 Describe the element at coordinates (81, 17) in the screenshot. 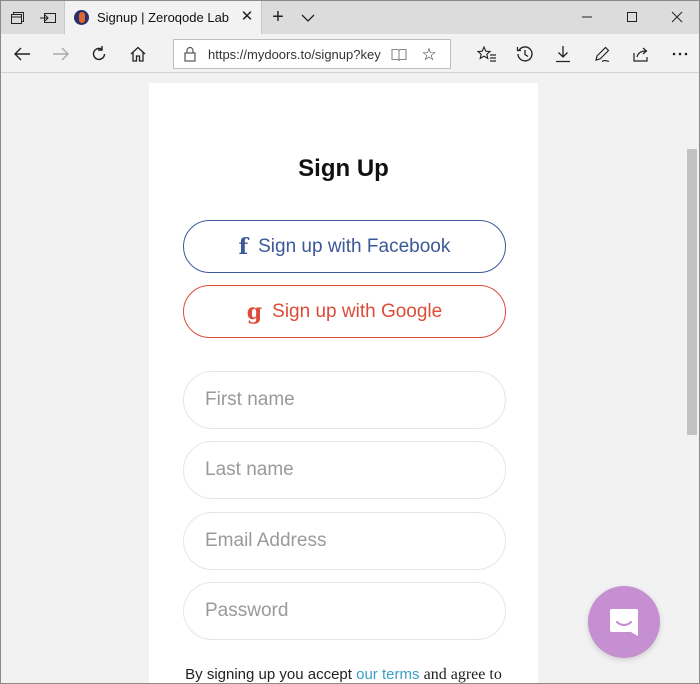

I see `zeroqode-favicon-icon` at that location.